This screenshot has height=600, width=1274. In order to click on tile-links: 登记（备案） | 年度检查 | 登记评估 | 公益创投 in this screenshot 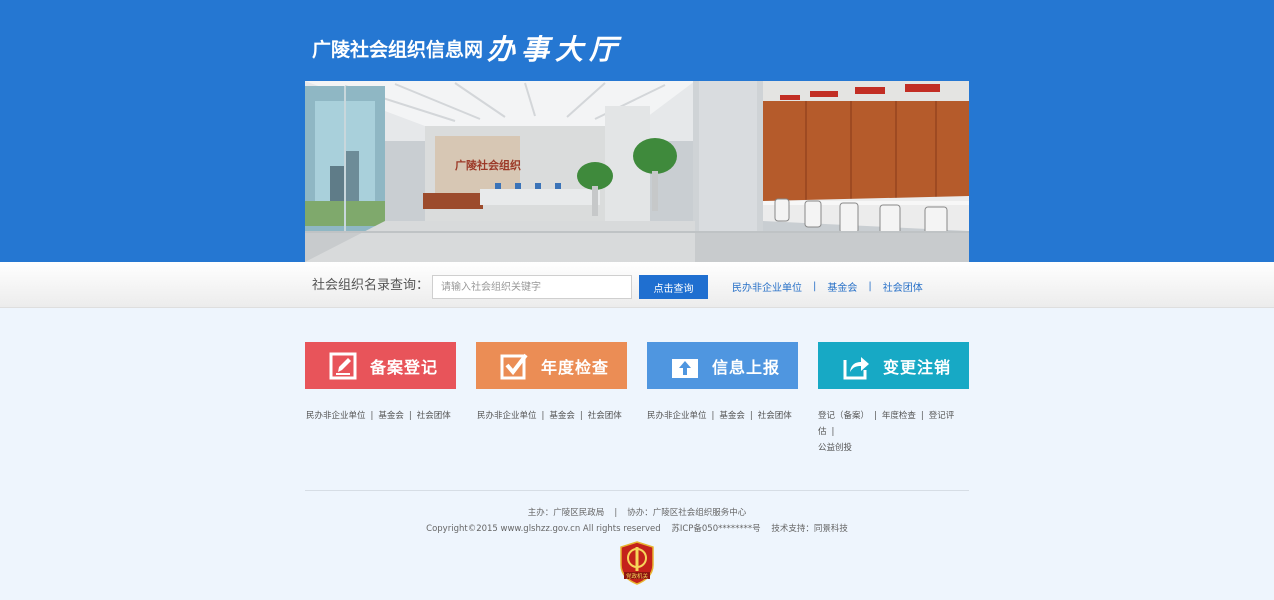, I will do `click(886, 432)`.